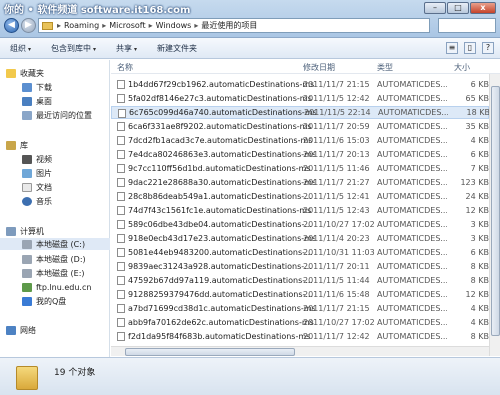  I want to click on share-menu: 共享 ▾, so click(126, 48).